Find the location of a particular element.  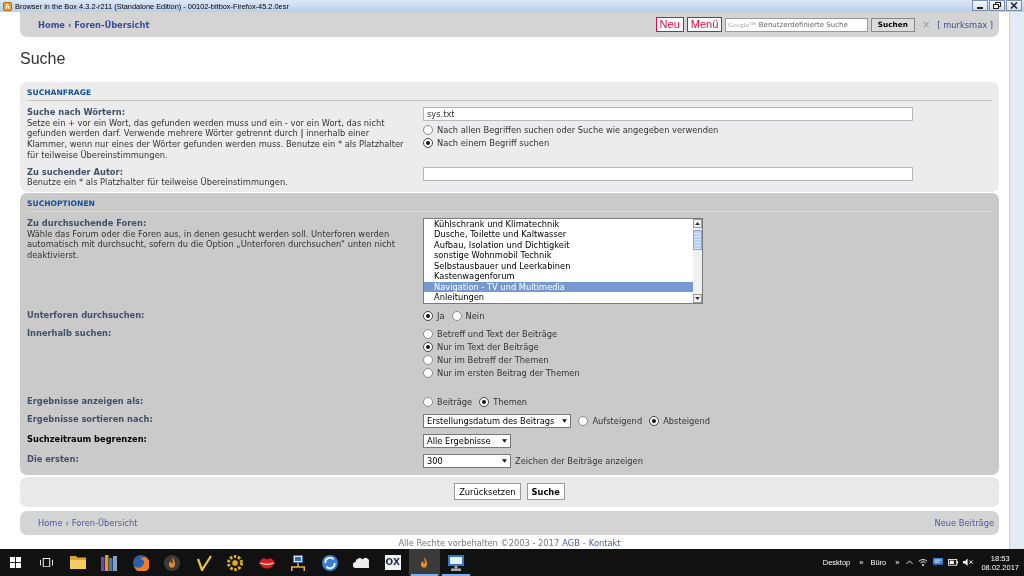

globe-icon is located at coordinates (140, 562).